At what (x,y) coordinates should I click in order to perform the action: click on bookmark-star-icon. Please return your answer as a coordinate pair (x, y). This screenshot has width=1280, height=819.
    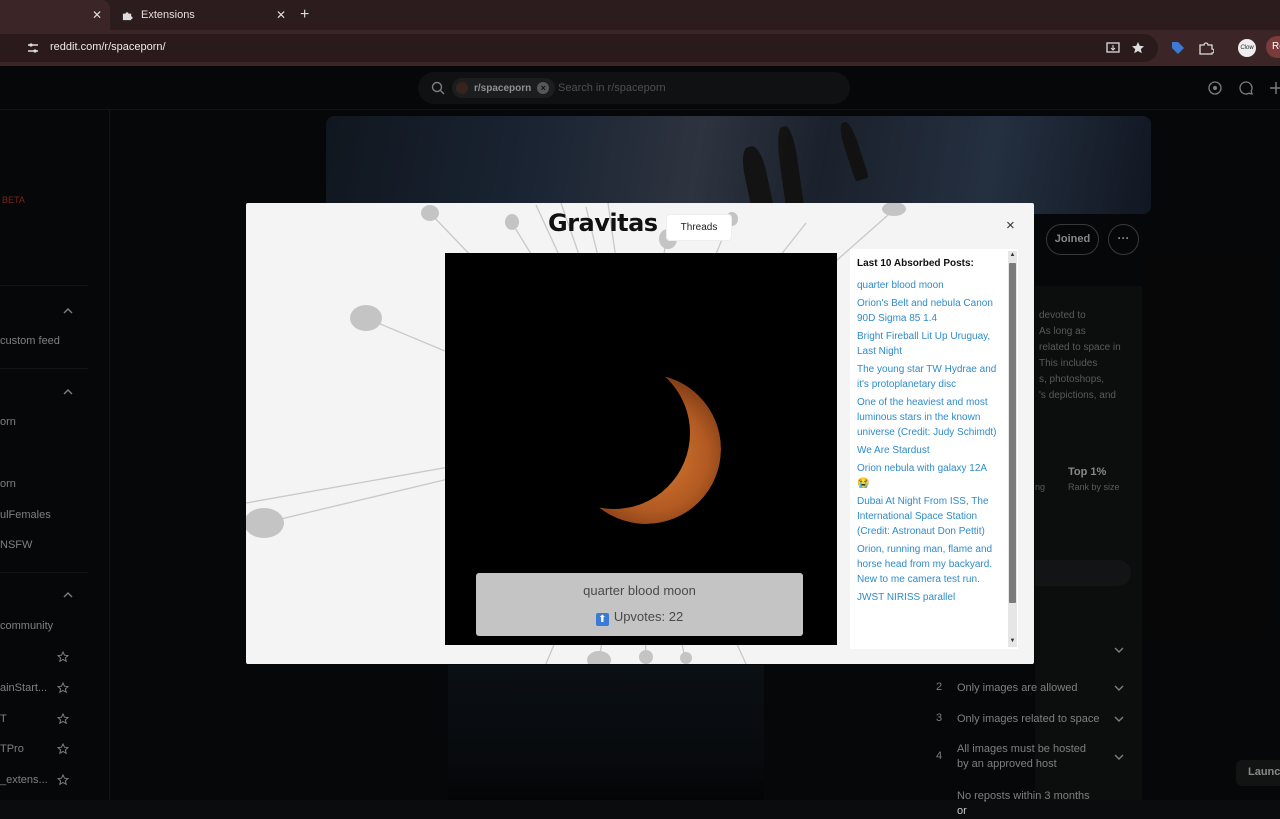
    Looking at the image, I should click on (1138, 48).